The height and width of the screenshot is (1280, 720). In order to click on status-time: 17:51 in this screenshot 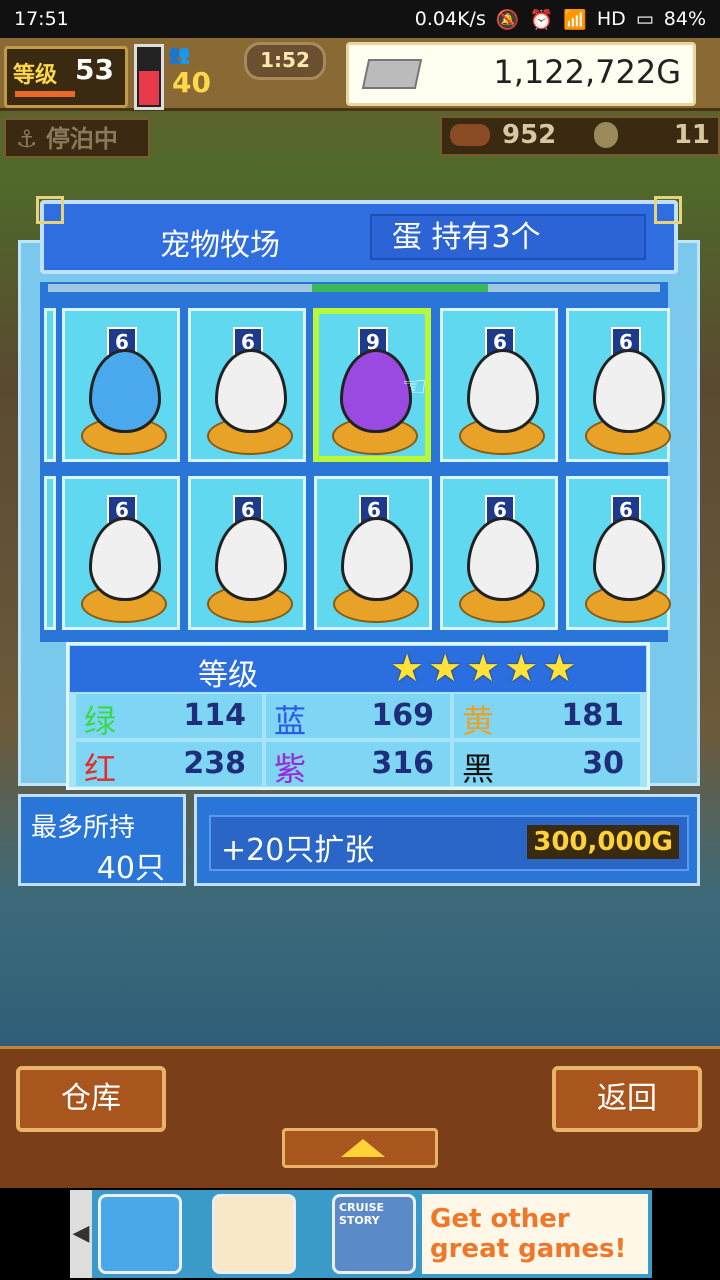, I will do `click(41, 19)`.